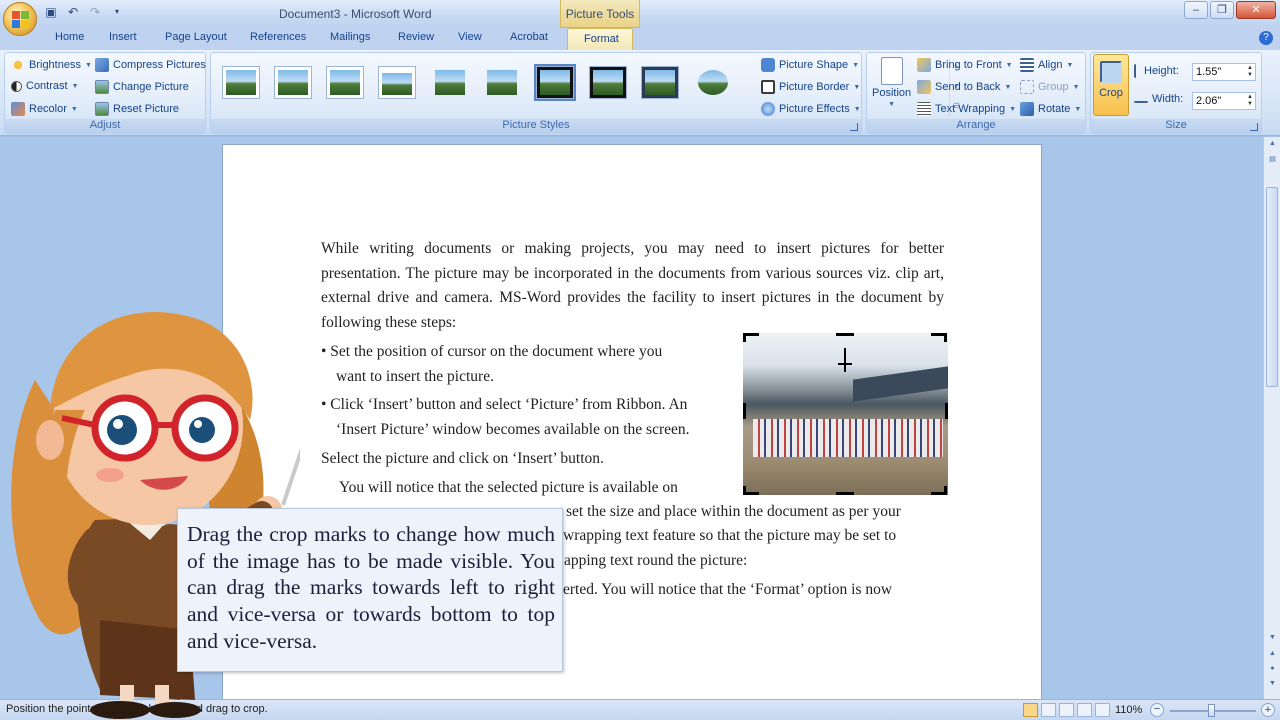 This screenshot has width=1280, height=720. What do you see at coordinates (1066, 710) in the screenshot?
I see `web-layout-icon` at bounding box center [1066, 710].